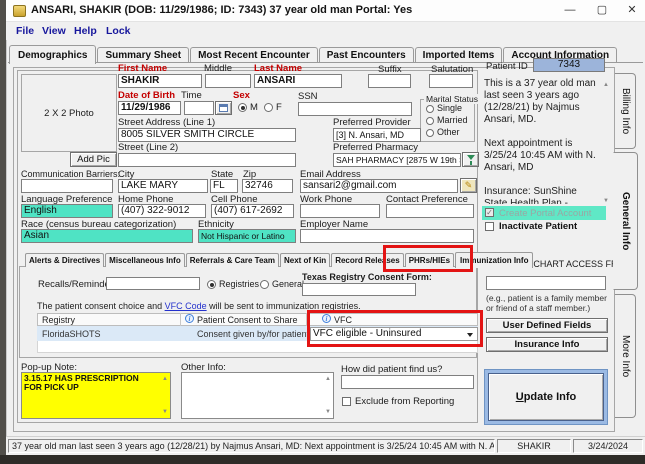 Image resolution: width=645 pixels, height=464 pixels. What do you see at coordinates (298, 81) in the screenshot?
I see `last-name-input: ANSARI` at bounding box center [298, 81].